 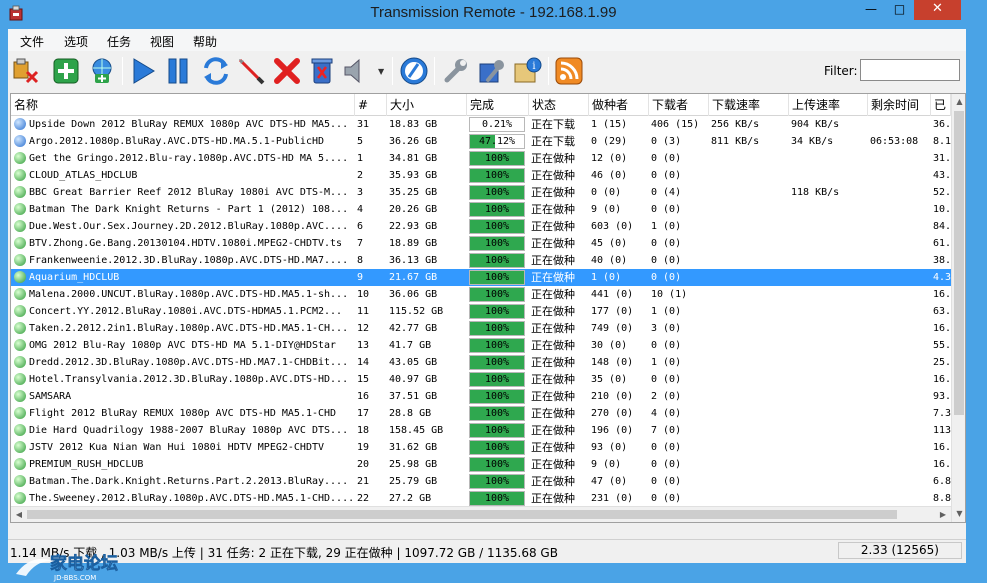 I want to click on progress-bar: 47.12%, so click(x=497, y=141).